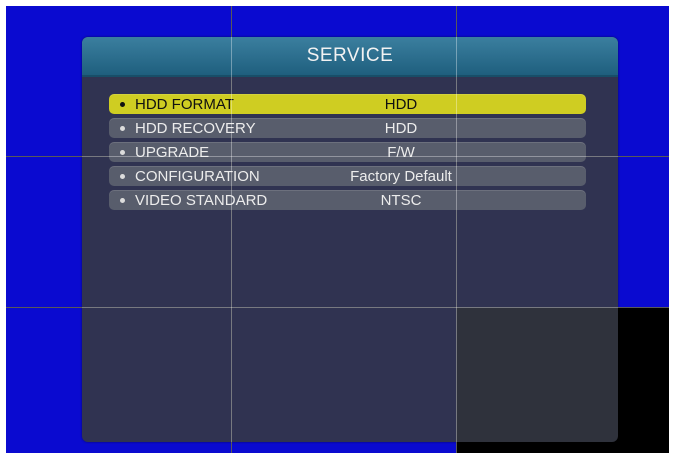  I want to click on menu-header: SERVICE, so click(350, 57).